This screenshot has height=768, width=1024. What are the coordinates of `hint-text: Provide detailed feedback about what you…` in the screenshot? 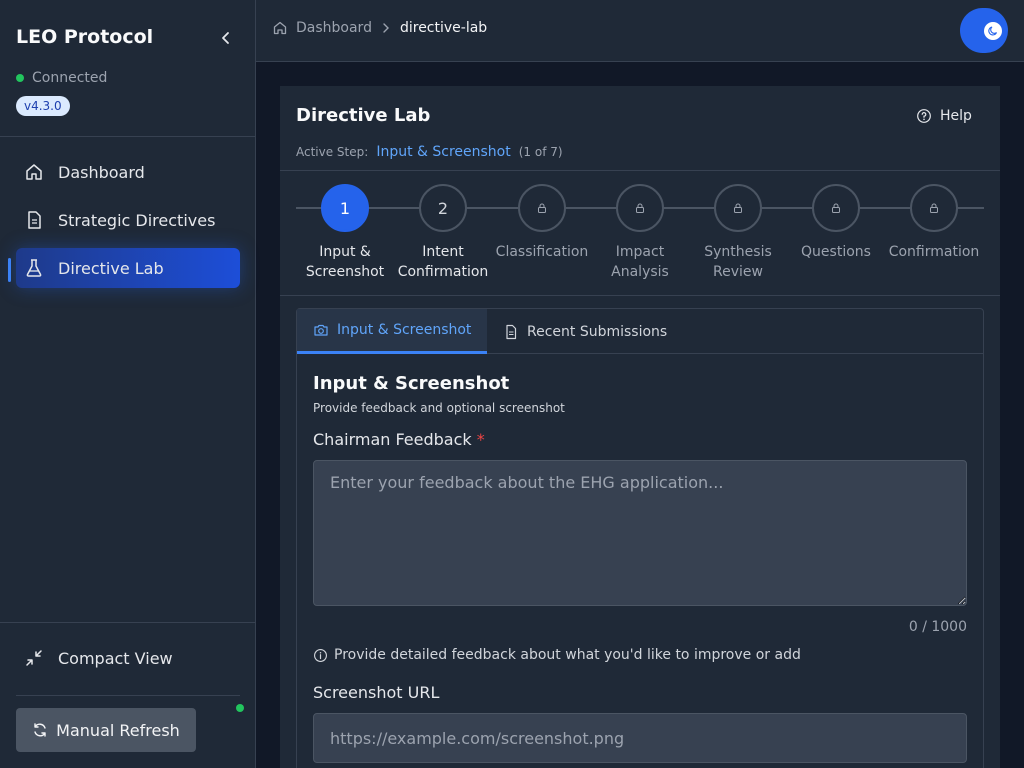 It's located at (567, 655).